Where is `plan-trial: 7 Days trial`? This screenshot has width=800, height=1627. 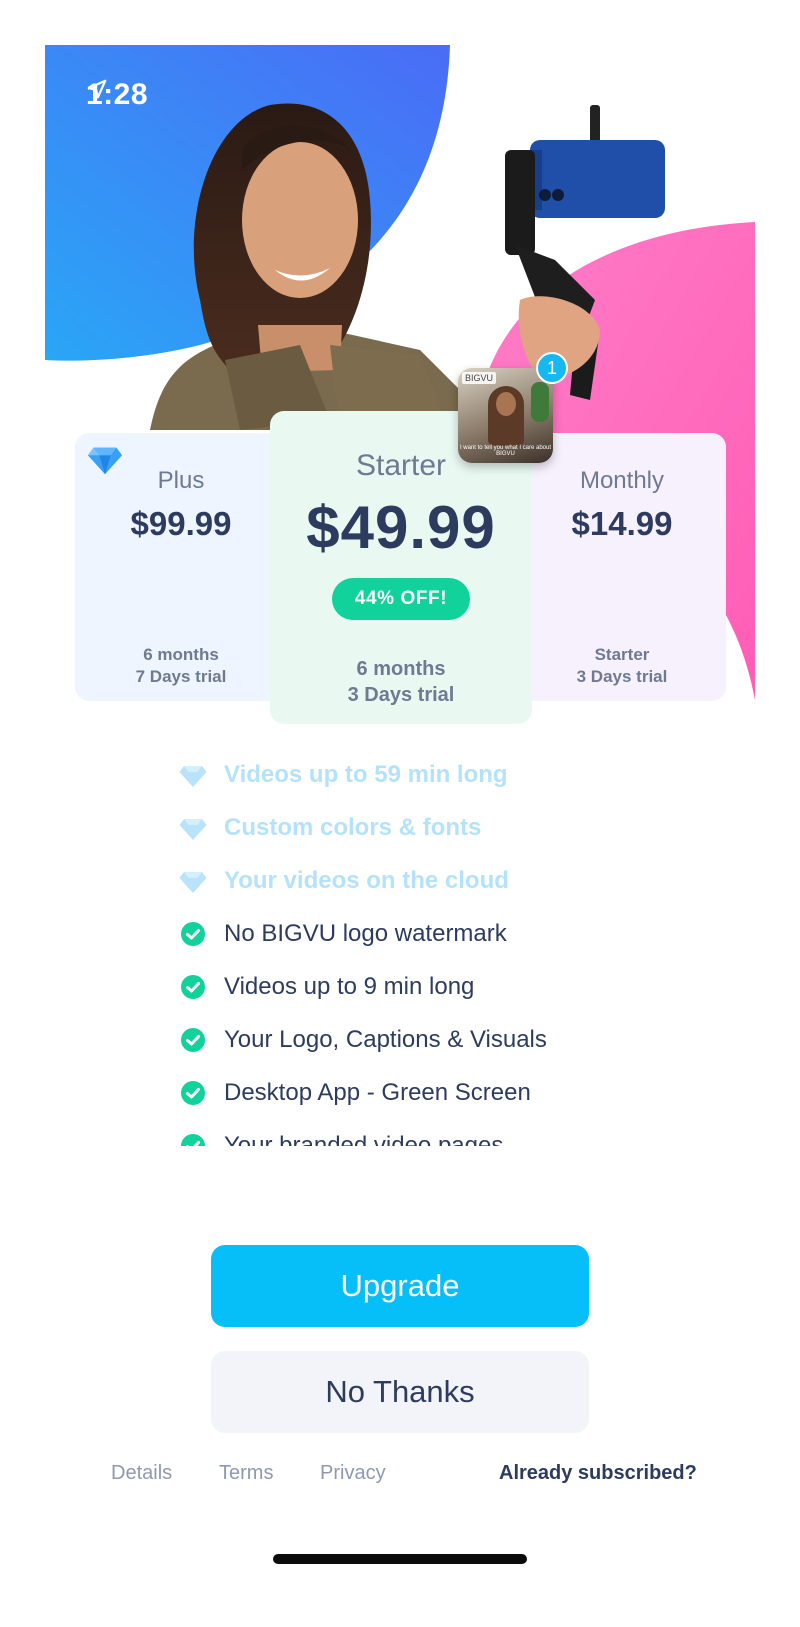 plan-trial: 7 Days trial is located at coordinates (181, 676).